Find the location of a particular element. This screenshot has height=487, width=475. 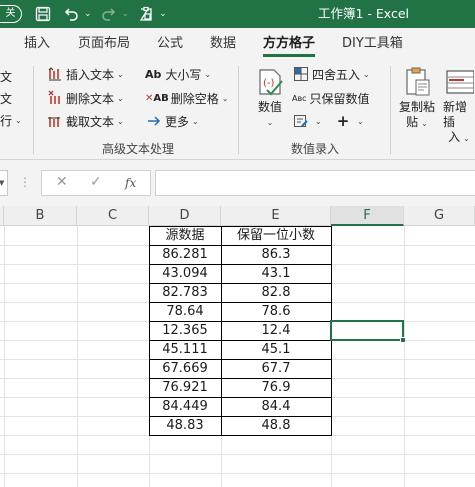

column-header-G: G is located at coordinates (439, 216).